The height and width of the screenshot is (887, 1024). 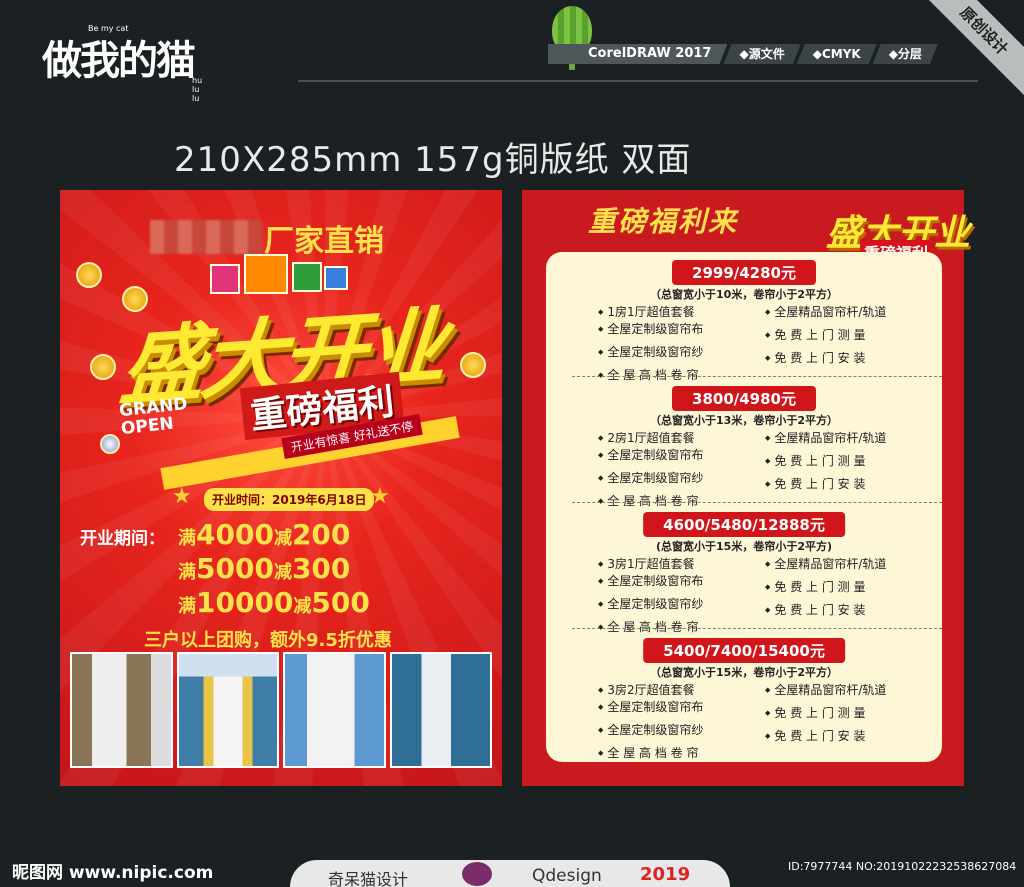 What do you see at coordinates (119, 61) in the screenshot?
I see `logo-text: 做我的猫` at bounding box center [119, 61].